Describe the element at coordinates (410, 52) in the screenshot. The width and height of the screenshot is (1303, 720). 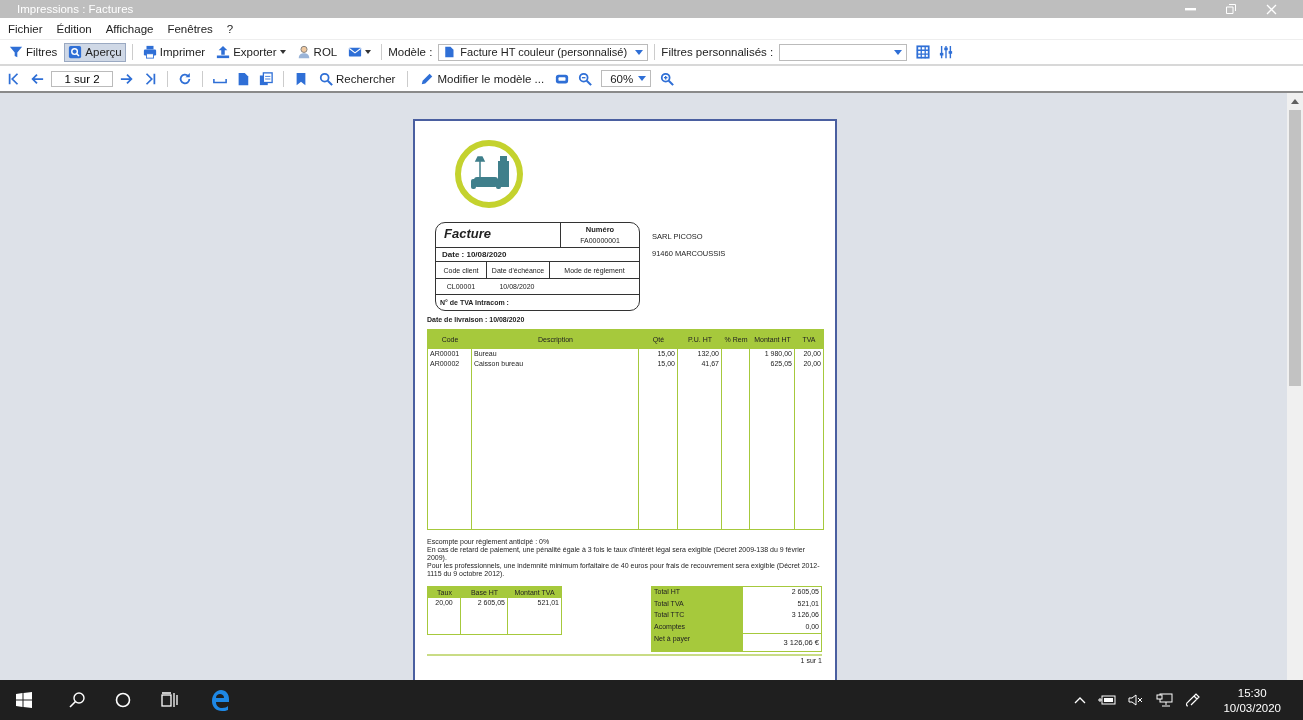
I see `model-label: Modèle :` at that location.